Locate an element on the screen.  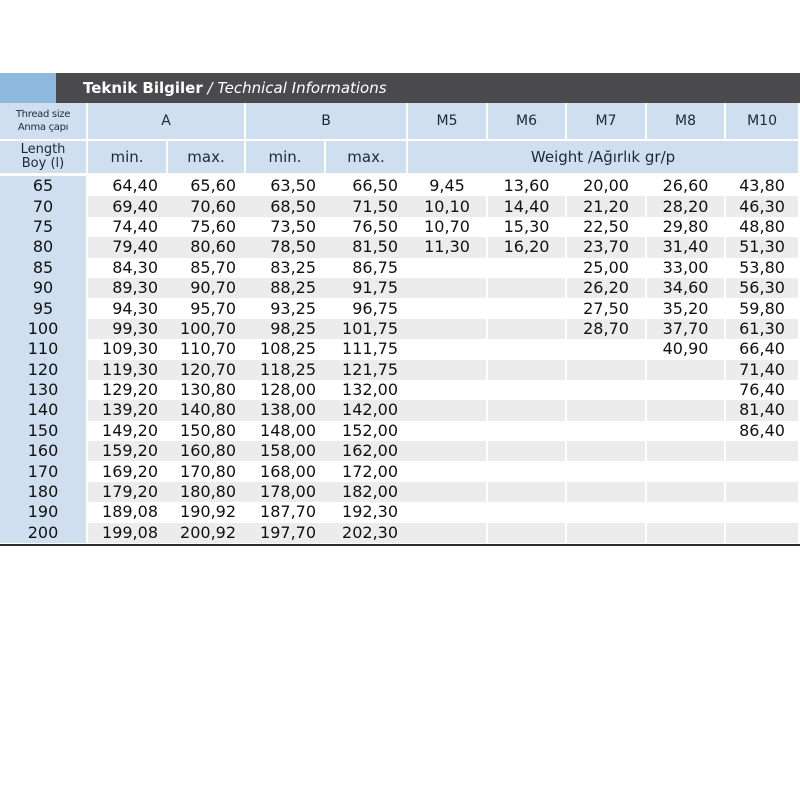
b-max-cell: 192,30 is located at coordinates (370, 512).